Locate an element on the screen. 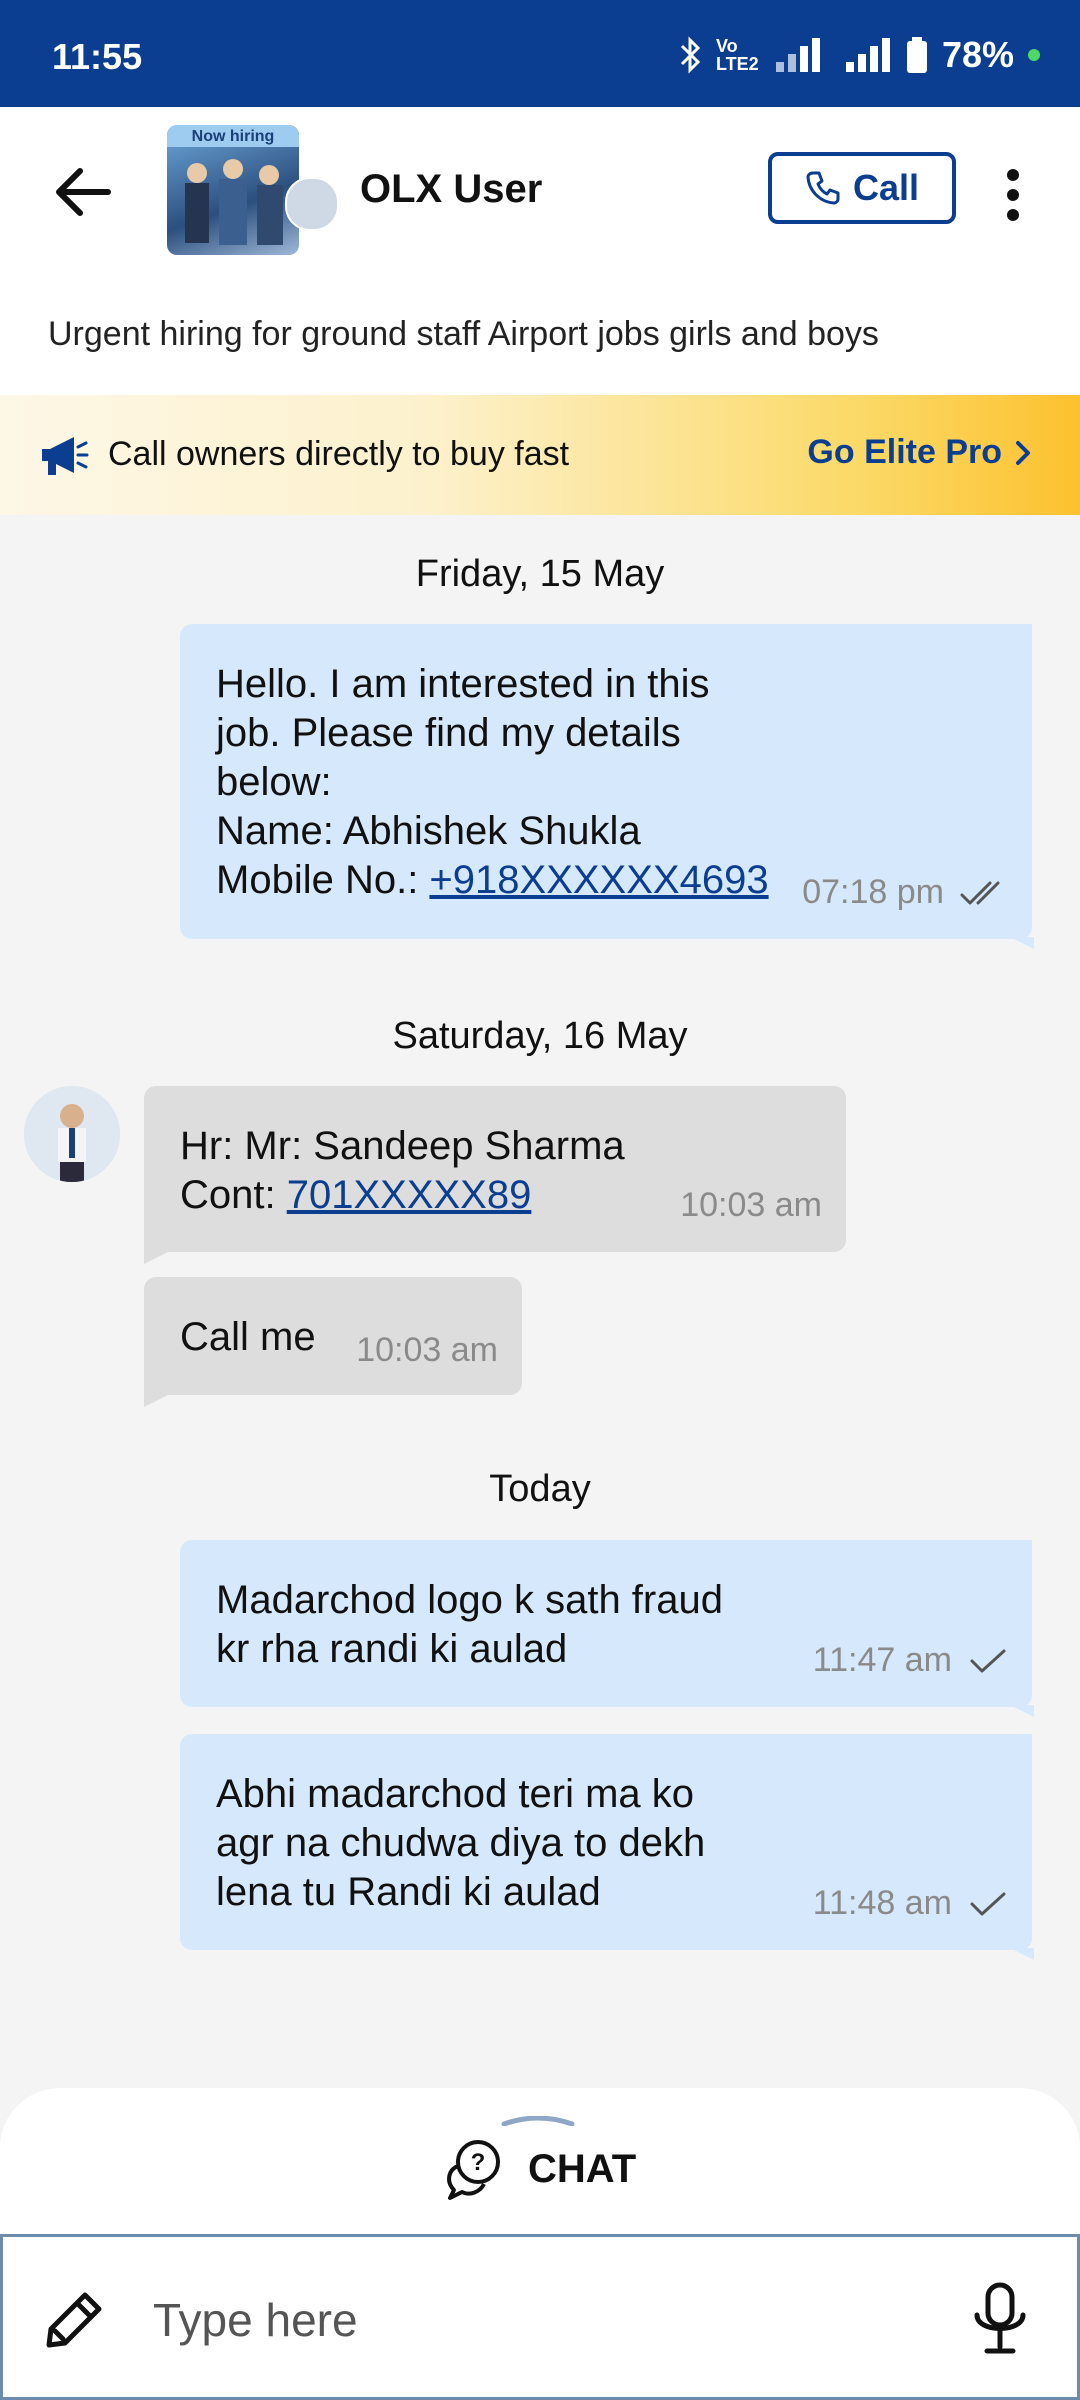  back-arrow-icon is located at coordinates (83, 192).